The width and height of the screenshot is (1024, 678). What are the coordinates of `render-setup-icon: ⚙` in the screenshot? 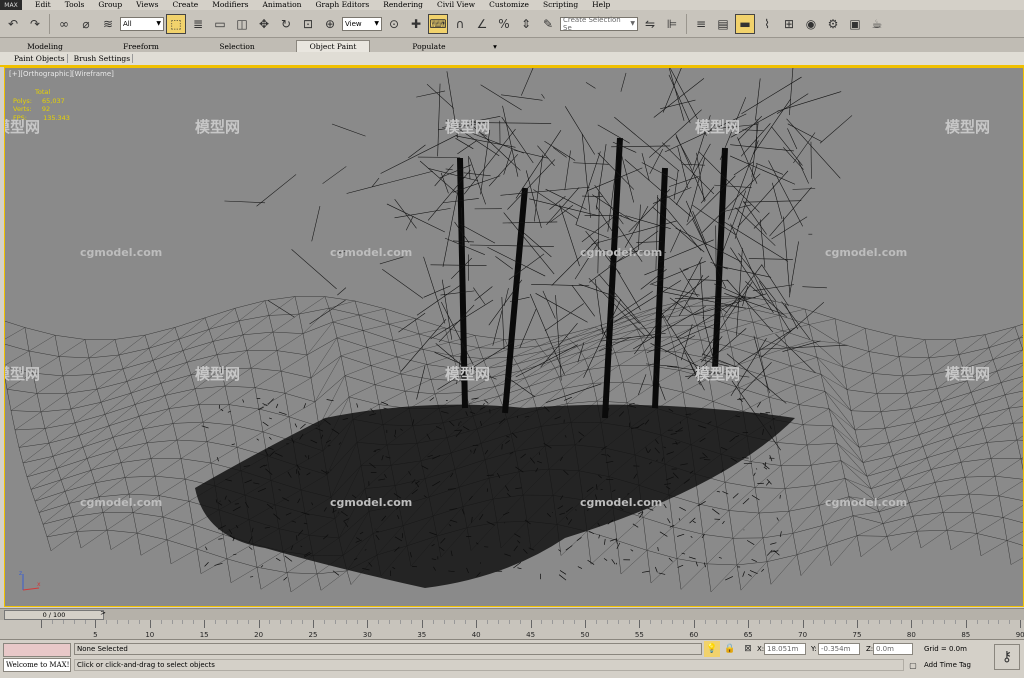 It's located at (833, 24).